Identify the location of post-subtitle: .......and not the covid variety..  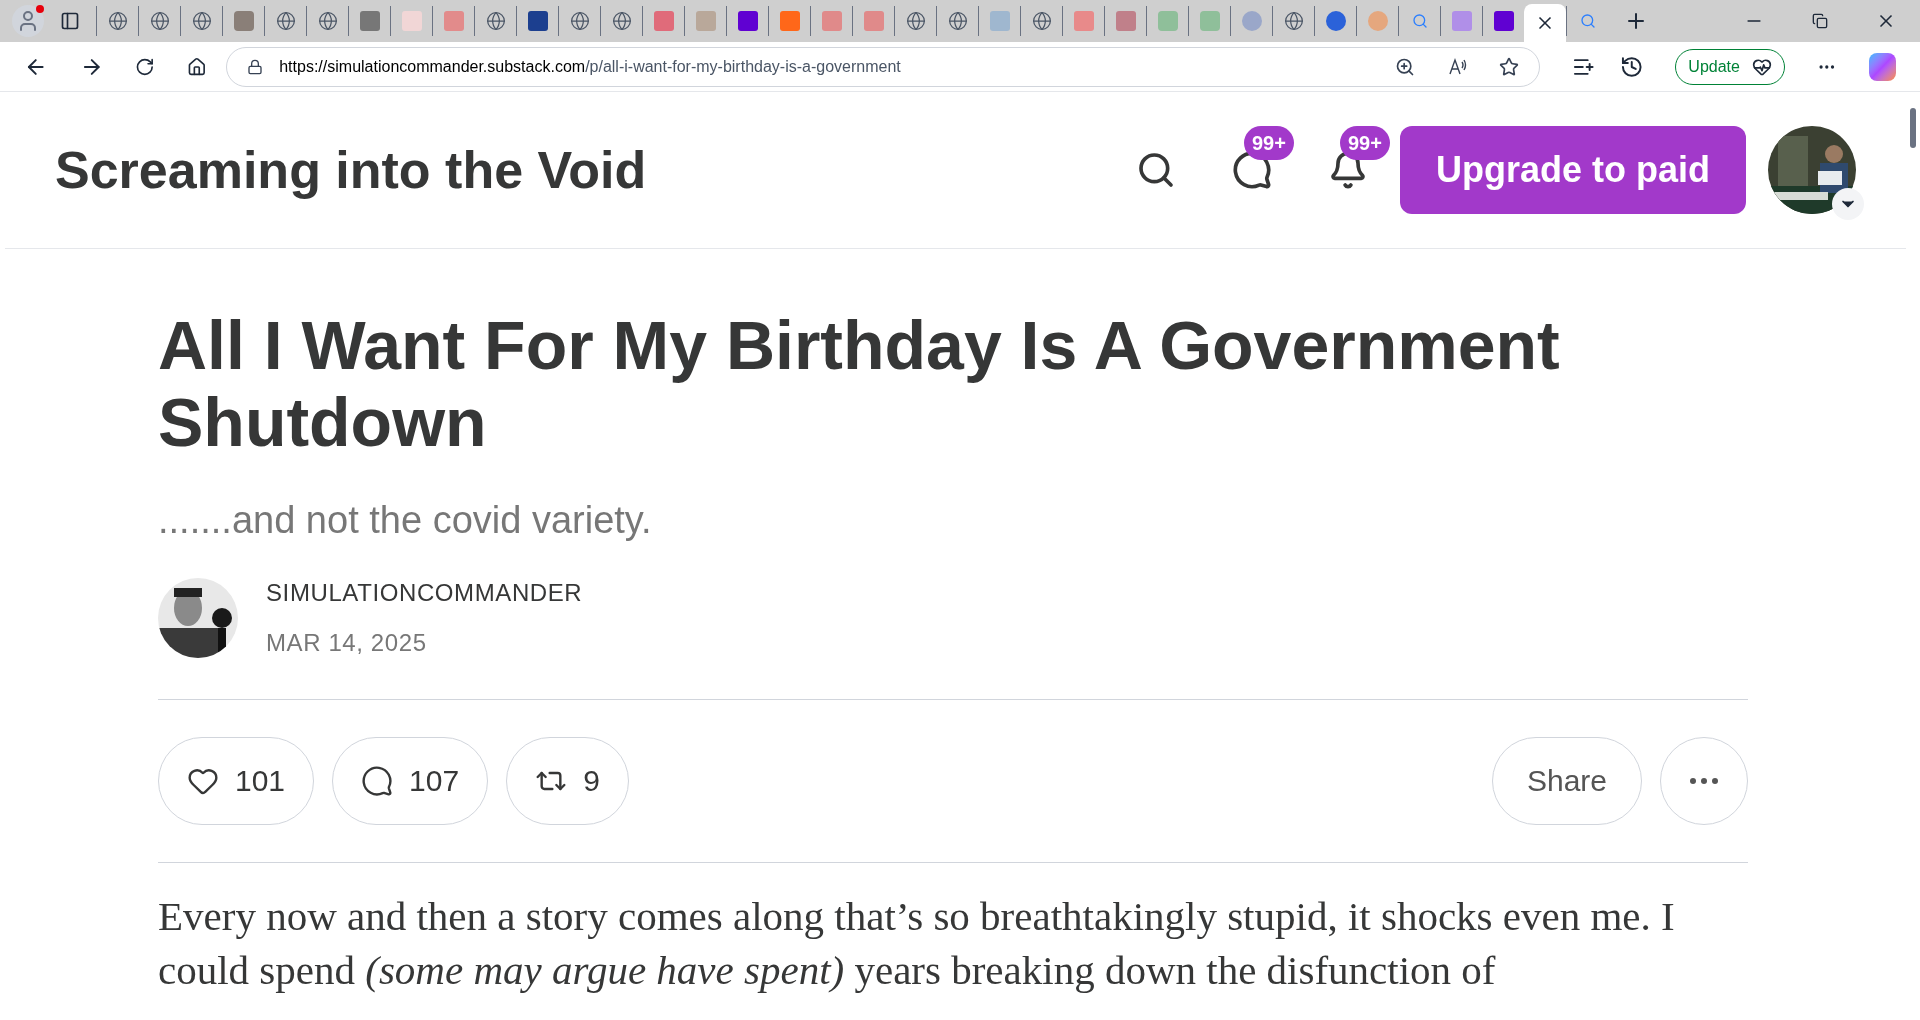
(405, 520).